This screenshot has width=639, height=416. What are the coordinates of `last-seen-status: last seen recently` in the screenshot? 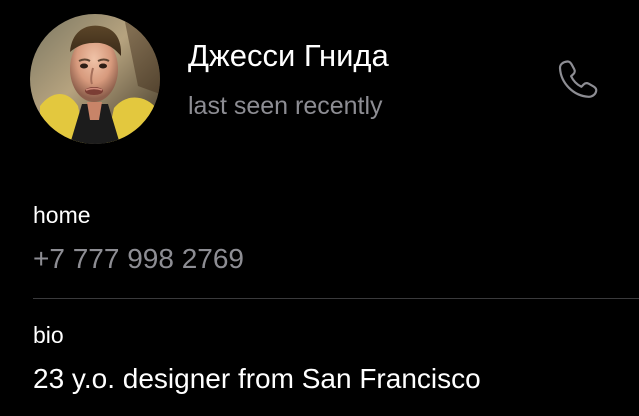 It's located at (285, 106).